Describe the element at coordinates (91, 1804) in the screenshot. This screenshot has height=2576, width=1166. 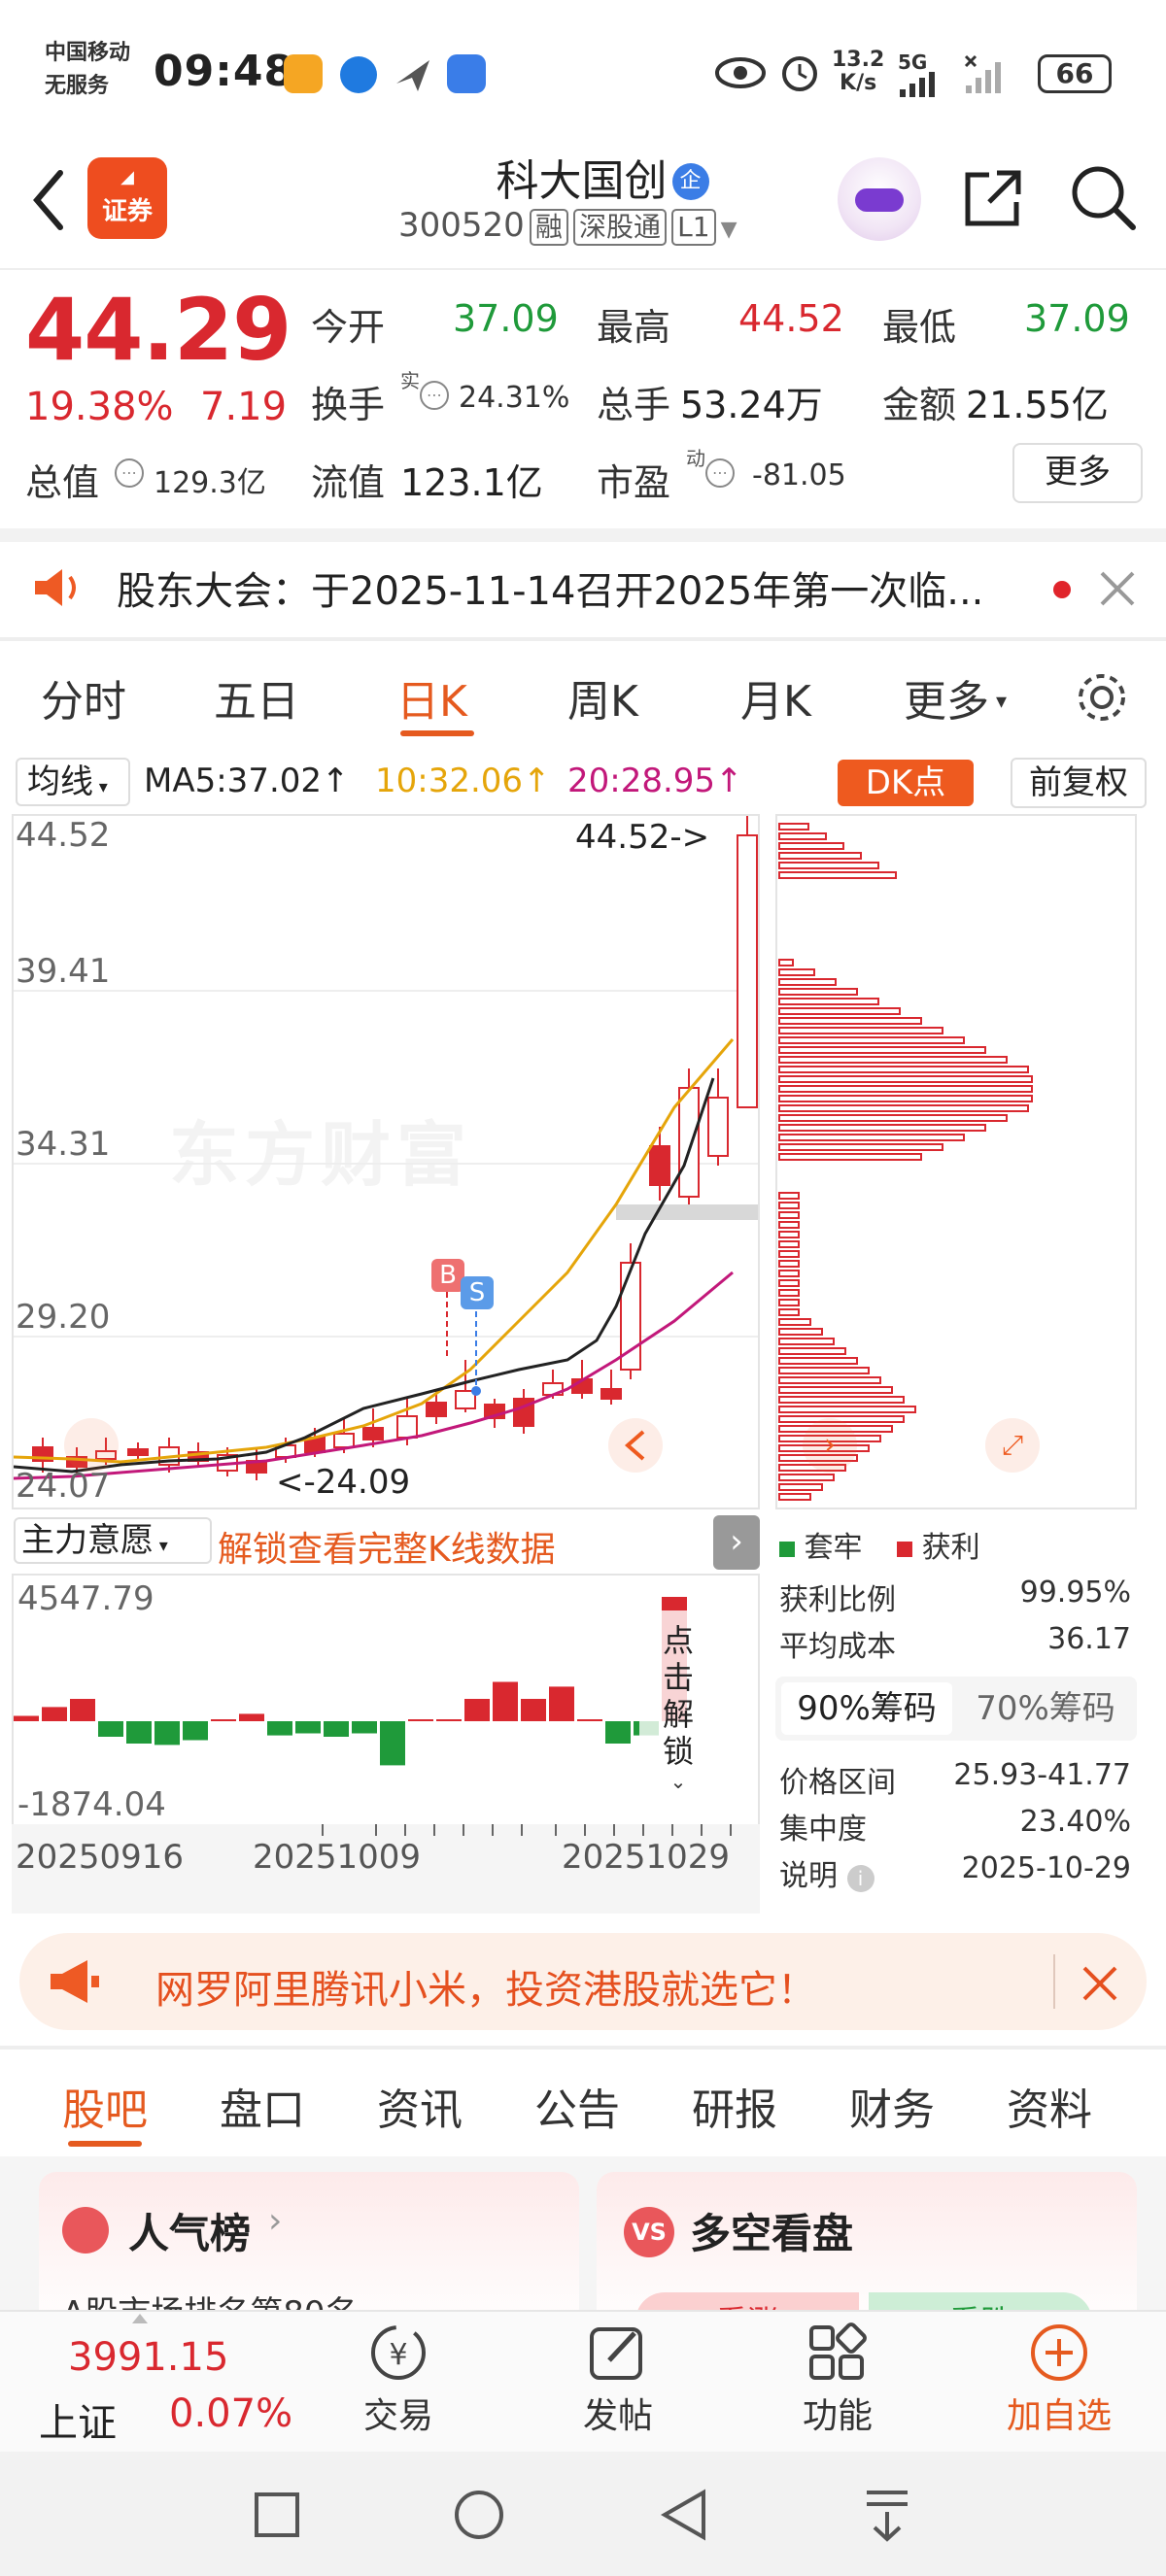
I see `indicator-min: -1874.04` at that location.